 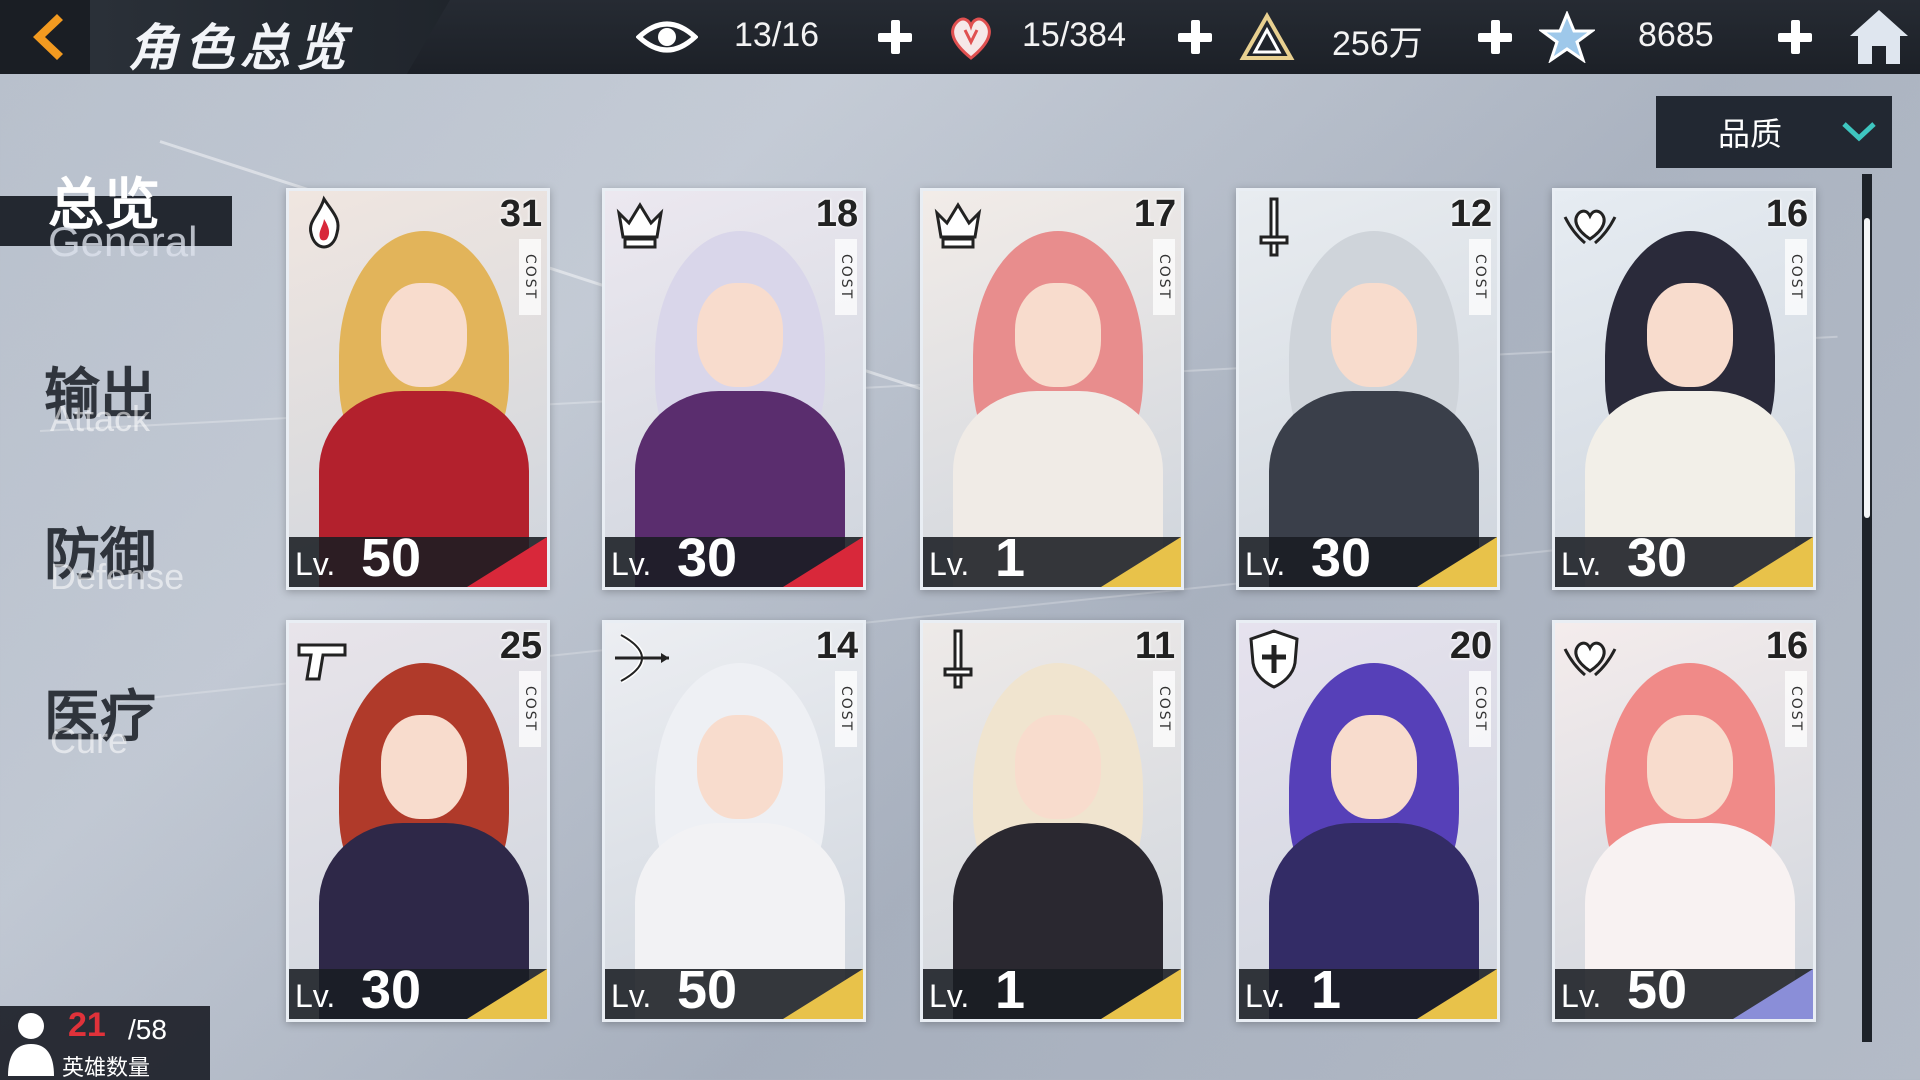 What do you see at coordinates (1377, 44) in the screenshot?
I see `gold-value: 256万` at bounding box center [1377, 44].